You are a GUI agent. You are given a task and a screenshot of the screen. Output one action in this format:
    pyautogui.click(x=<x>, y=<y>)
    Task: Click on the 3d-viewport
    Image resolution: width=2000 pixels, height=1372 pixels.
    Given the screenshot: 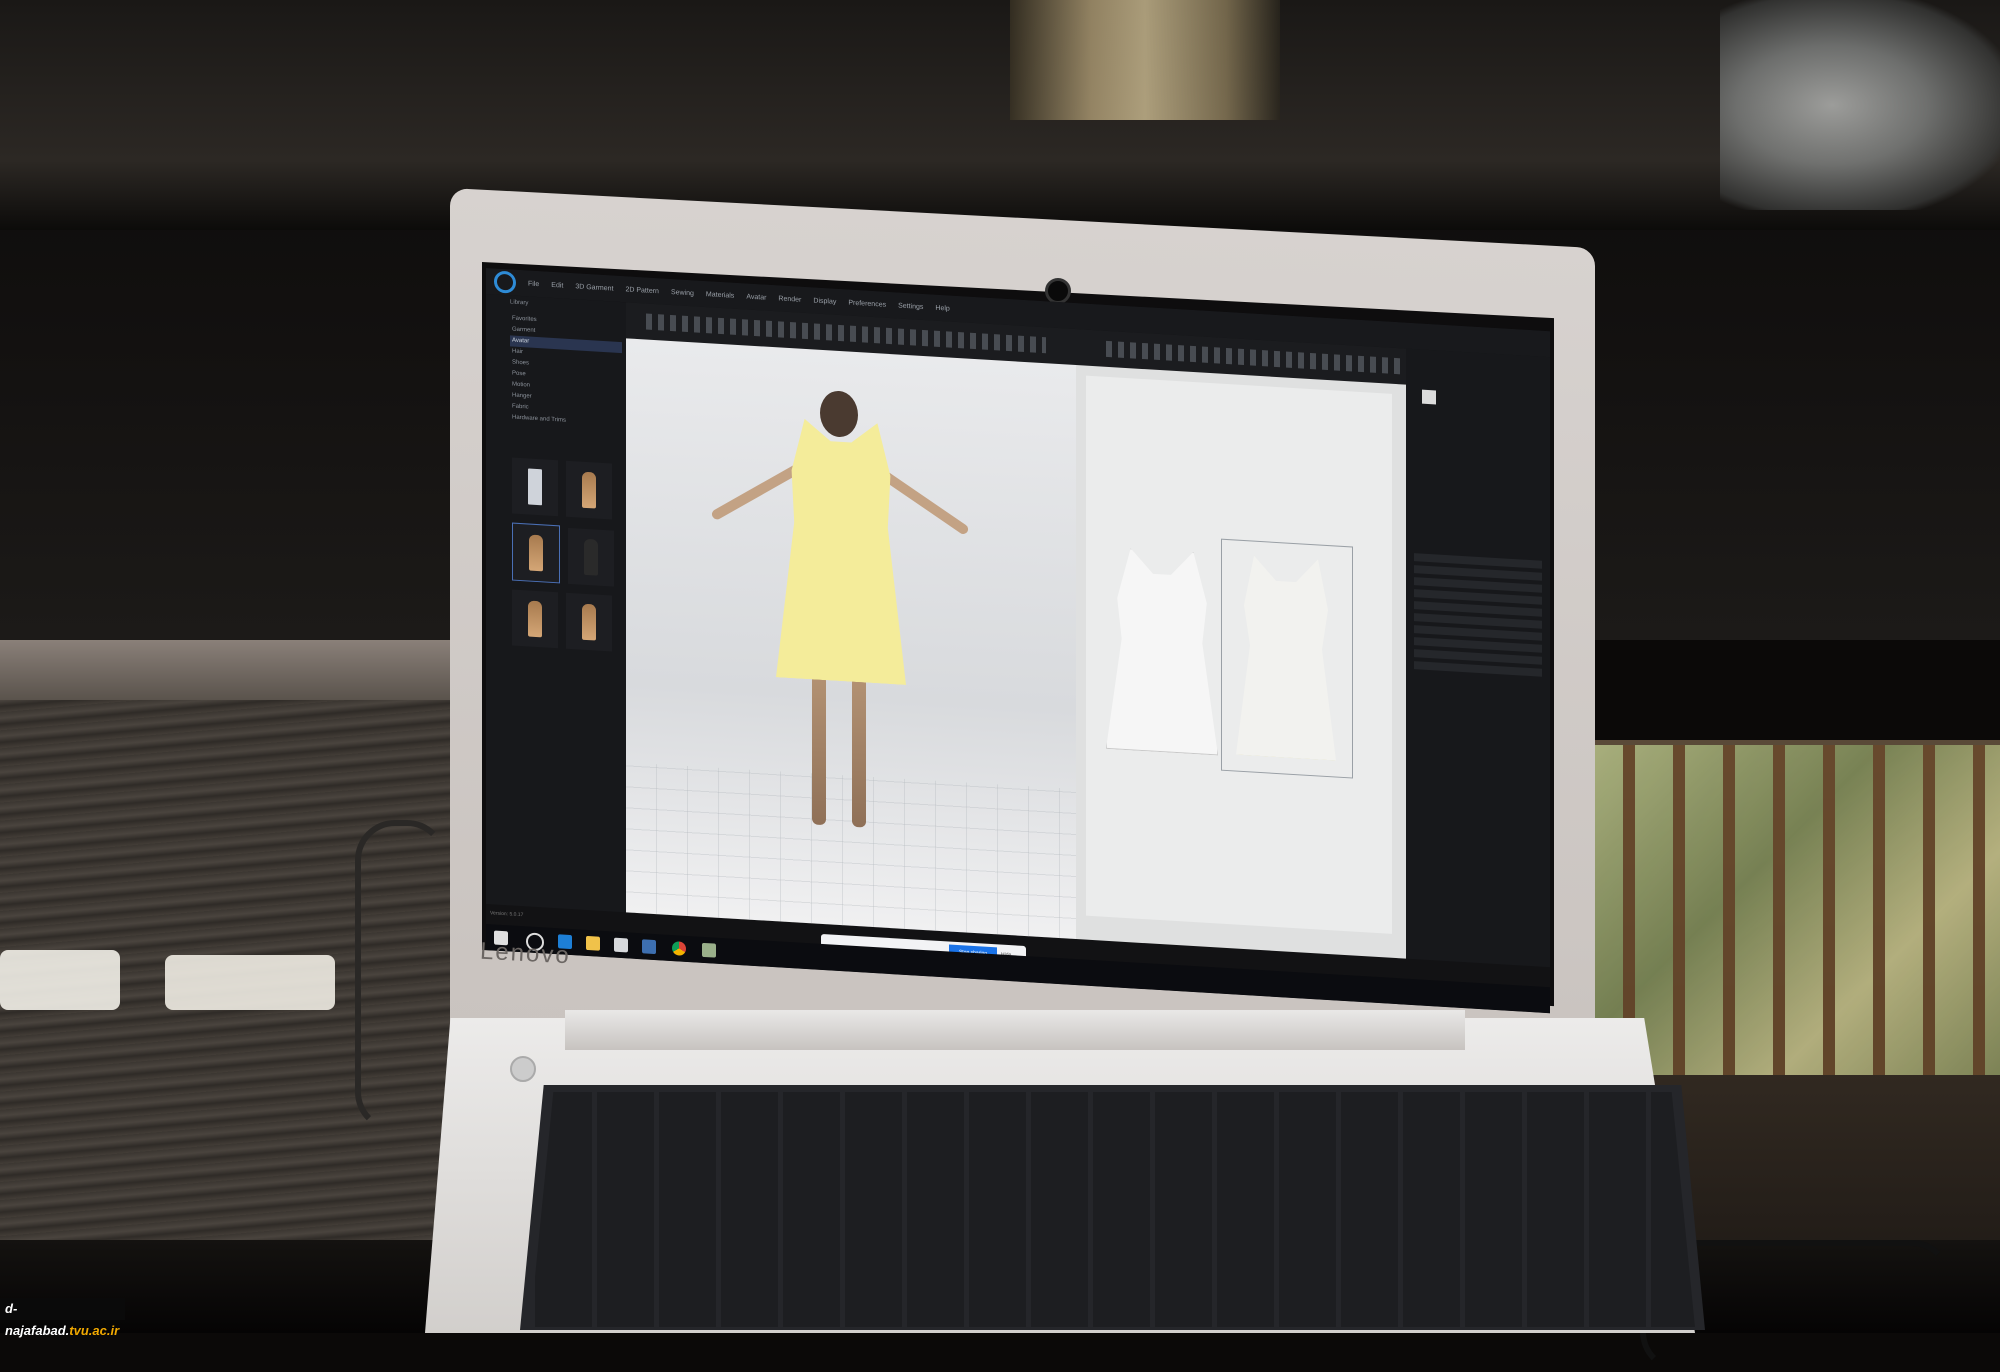 What is the action you would take?
    pyautogui.click(x=851, y=639)
    